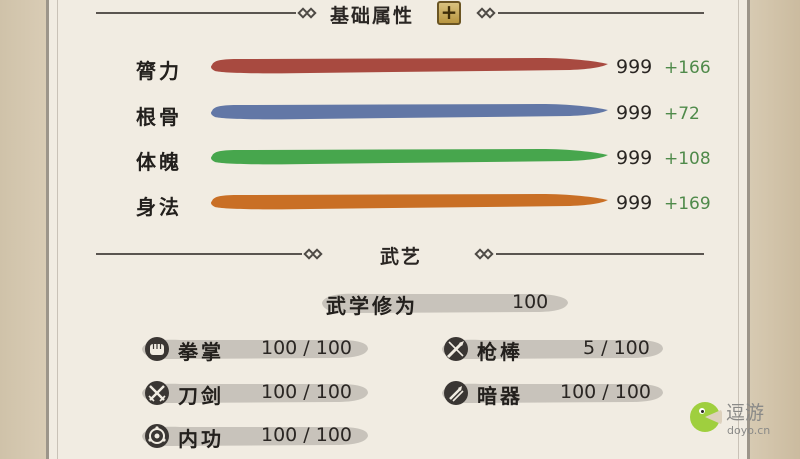 Image resolution: width=800 pixels, height=459 pixels. What do you see at coordinates (456, 393) in the screenshot?
I see `hidden-weapon-icon` at bounding box center [456, 393].